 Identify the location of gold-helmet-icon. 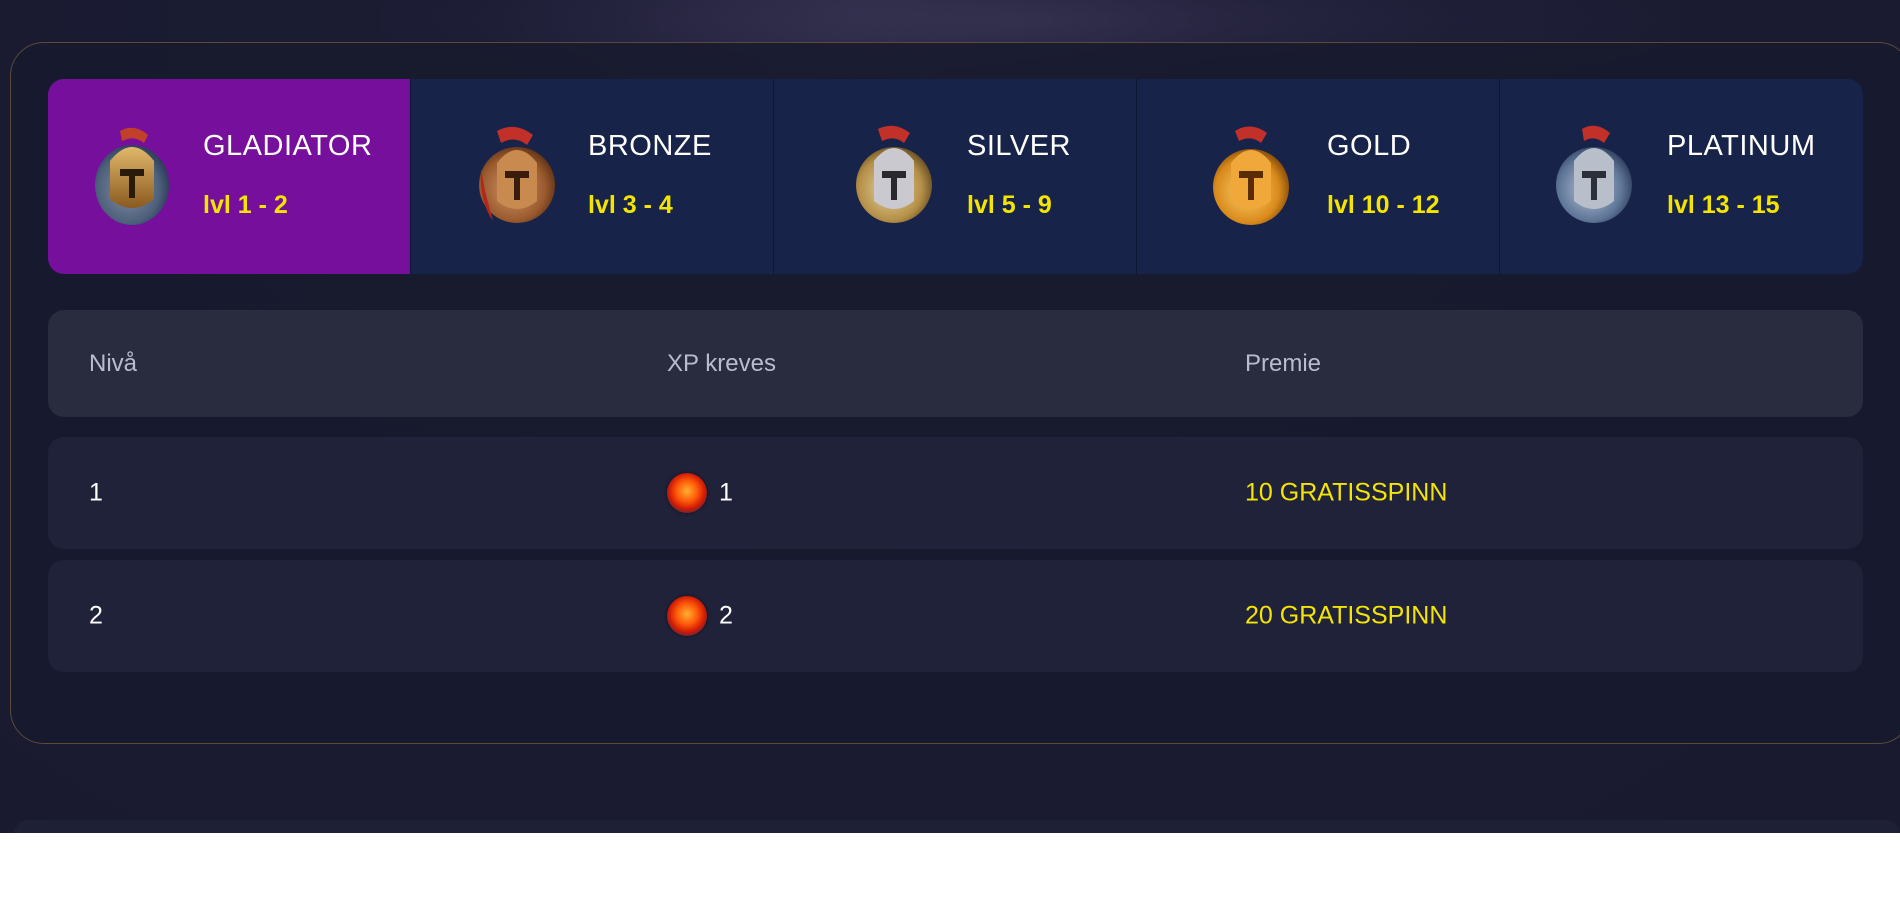
(1251, 175).